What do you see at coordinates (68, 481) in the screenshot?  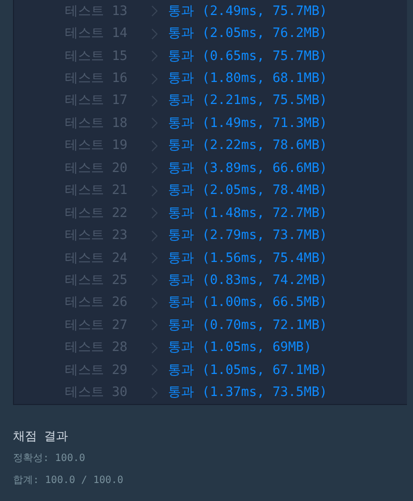 I see `summary-line: 합계: 100.0 / 100.0` at bounding box center [68, 481].